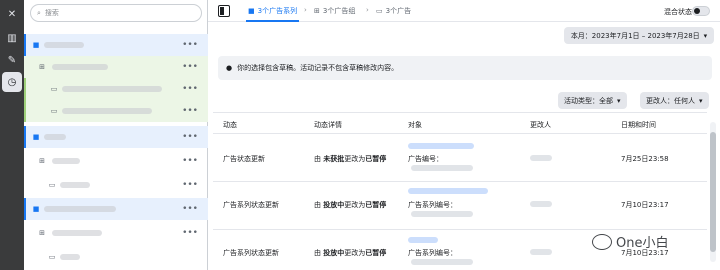  Describe the element at coordinates (116, 257) in the screenshot. I see `tree-item-ad: ▭` at that location.